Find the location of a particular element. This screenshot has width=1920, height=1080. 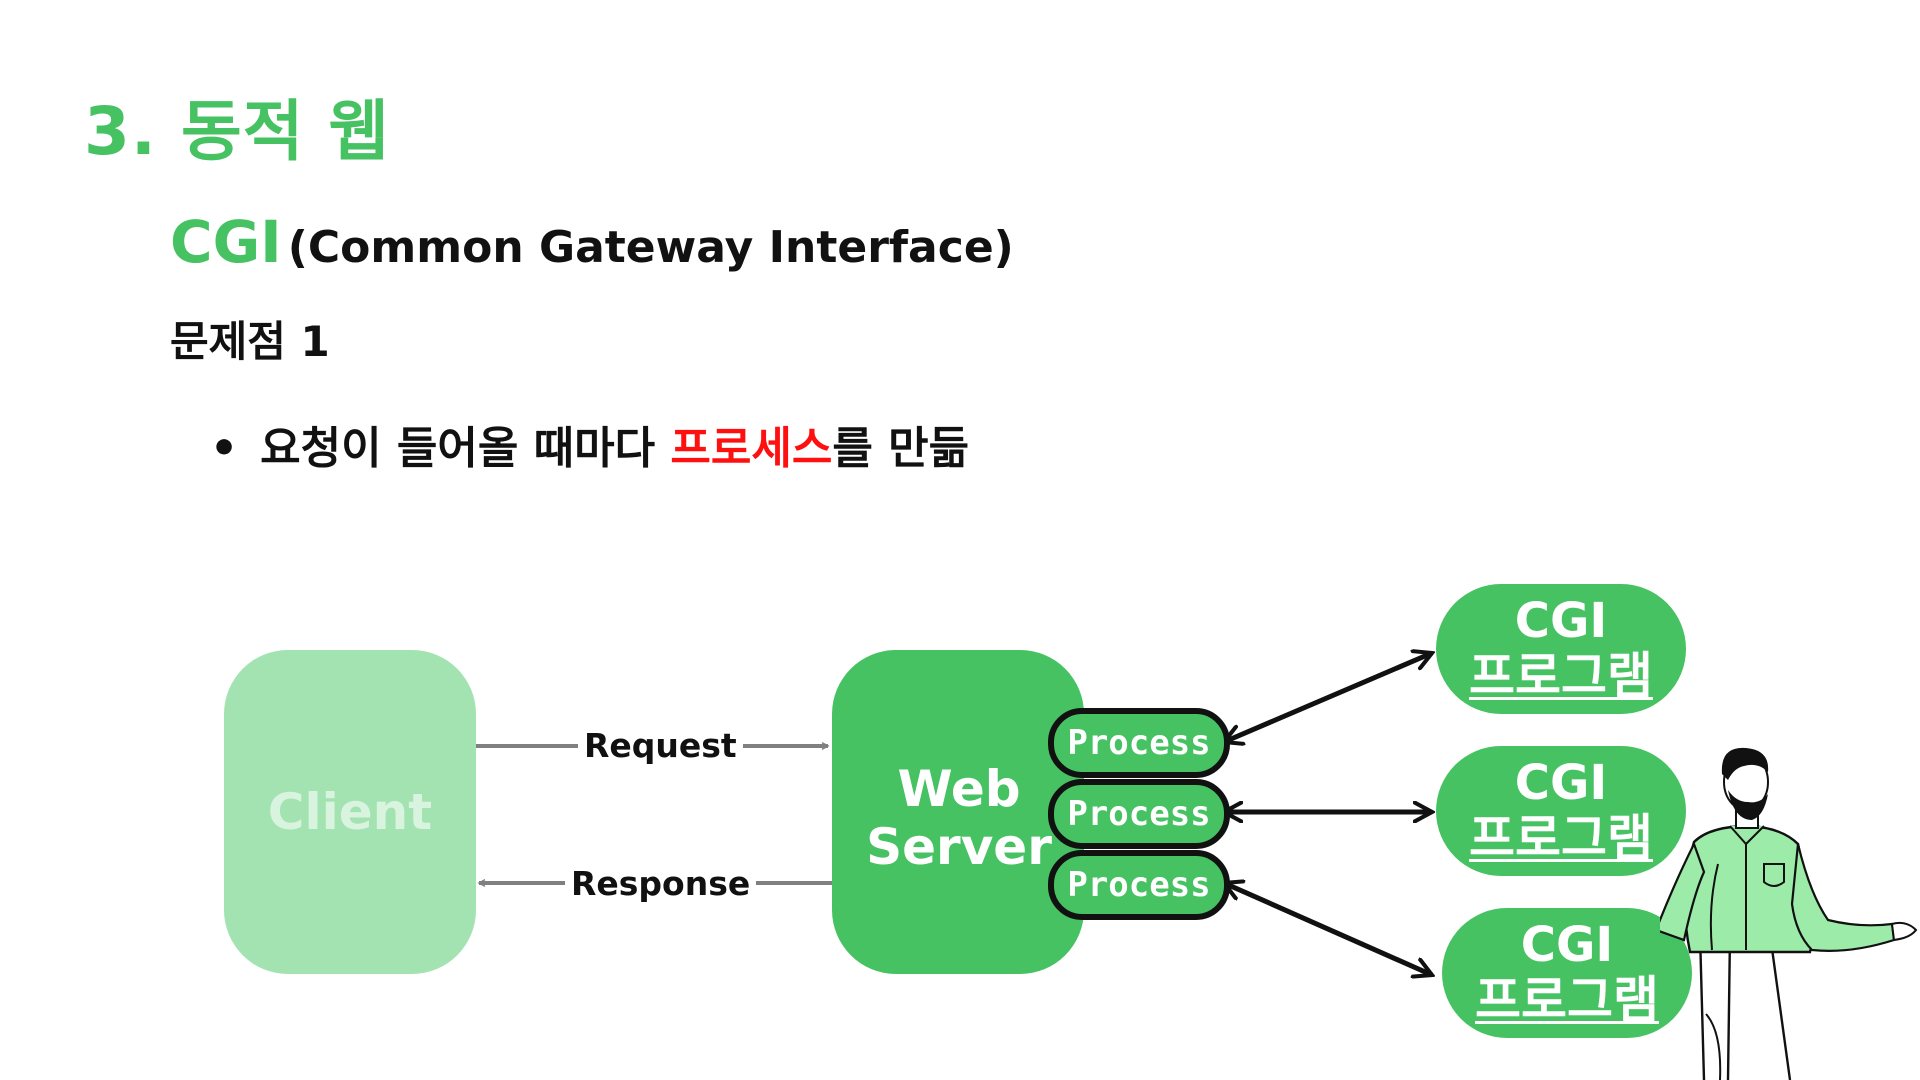

client-label: Client is located at coordinates (350, 812).